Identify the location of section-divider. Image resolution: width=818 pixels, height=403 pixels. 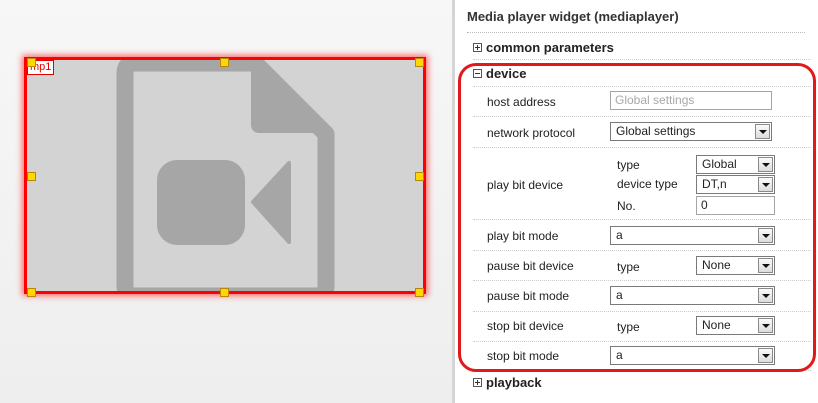
(642, 59).